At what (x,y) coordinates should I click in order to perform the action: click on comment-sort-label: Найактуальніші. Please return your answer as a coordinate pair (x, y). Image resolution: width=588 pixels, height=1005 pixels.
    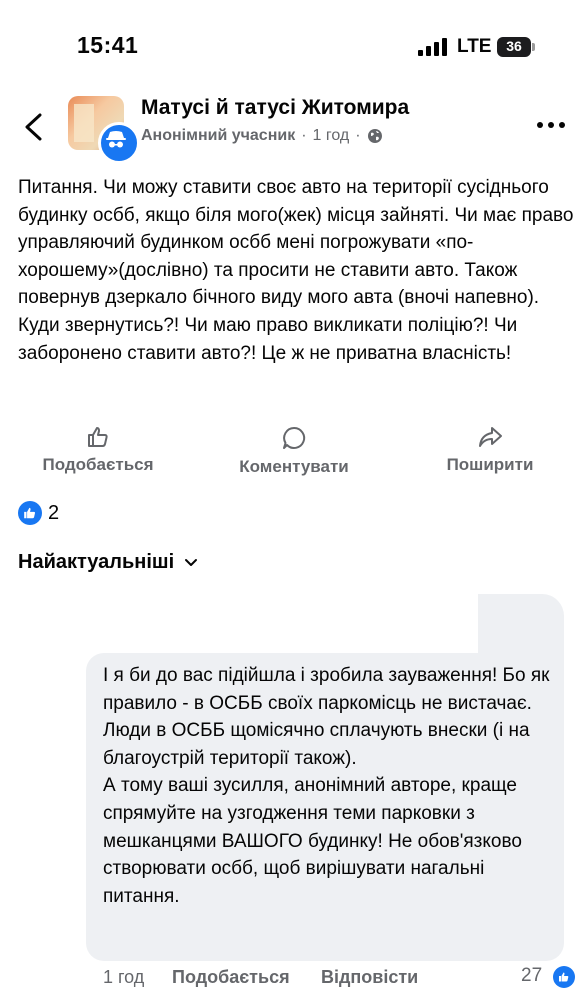
    Looking at the image, I should click on (96, 562).